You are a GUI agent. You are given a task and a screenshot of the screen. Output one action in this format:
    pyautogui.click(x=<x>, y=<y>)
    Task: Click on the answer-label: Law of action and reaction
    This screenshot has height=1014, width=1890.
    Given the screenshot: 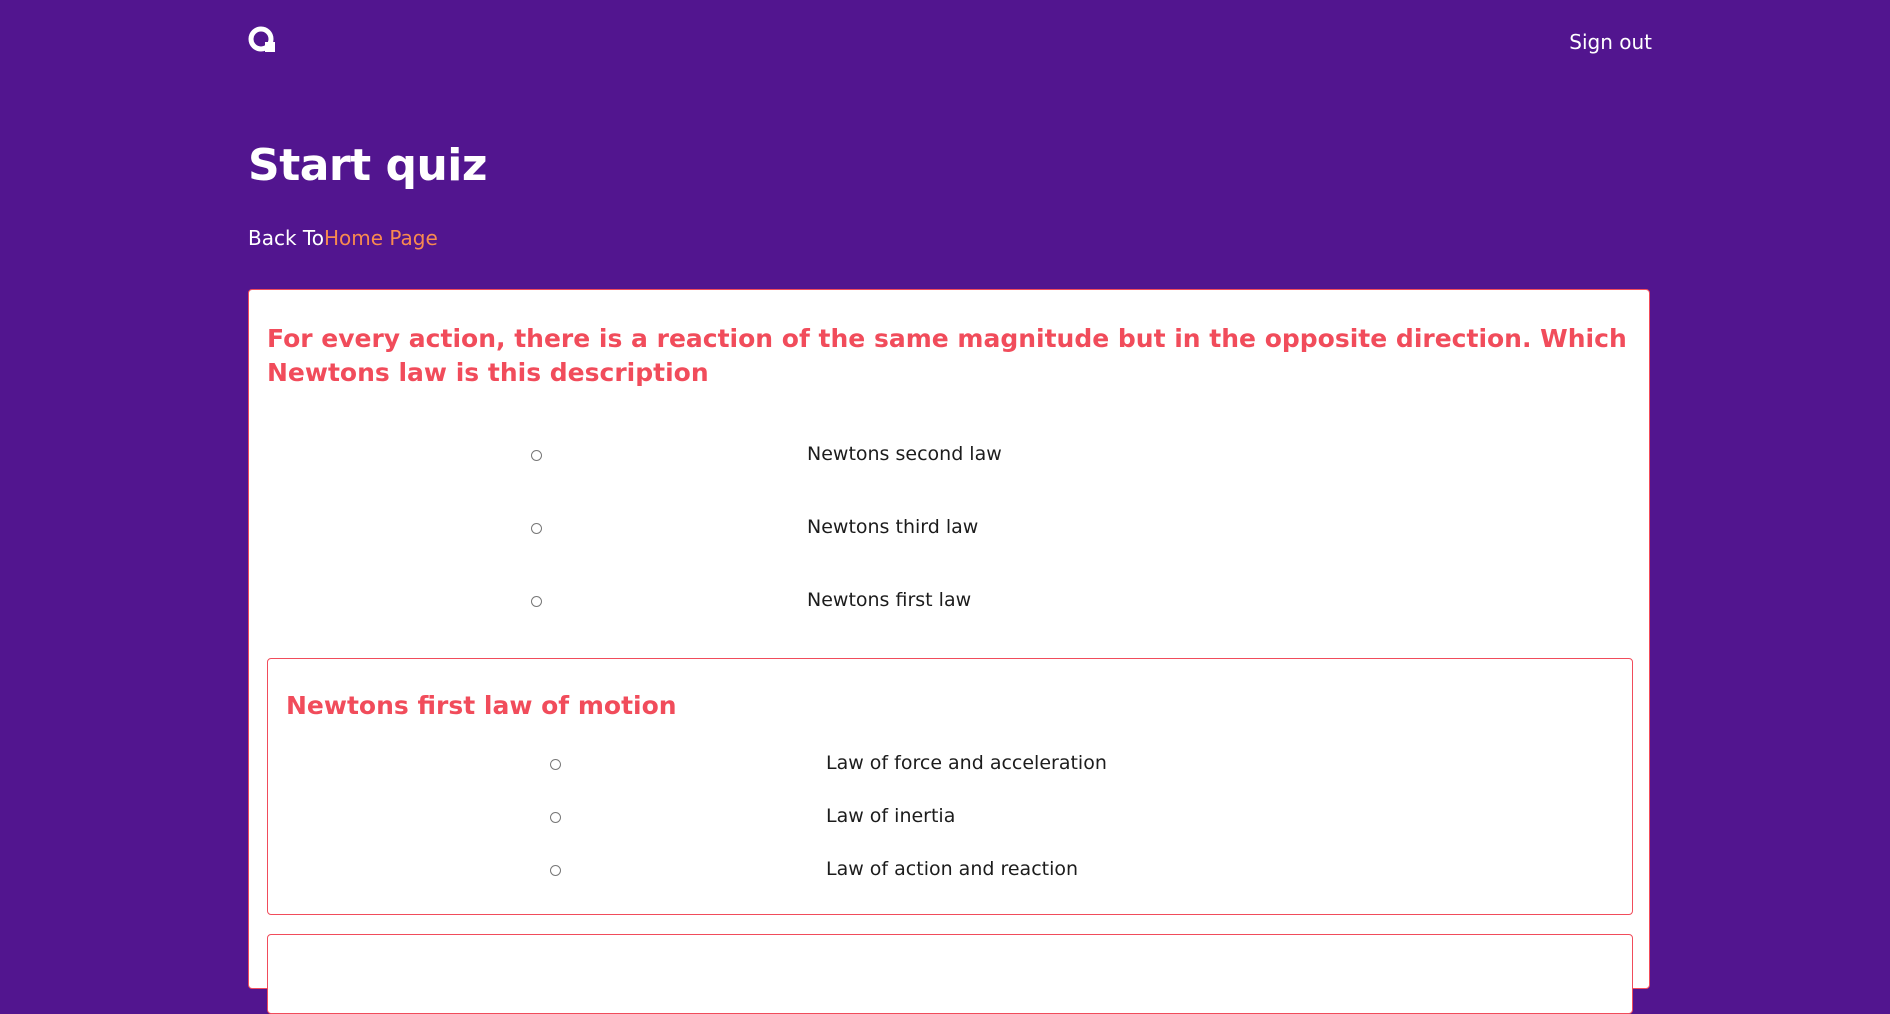 What is the action you would take?
    pyautogui.click(x=952, y=869)
    